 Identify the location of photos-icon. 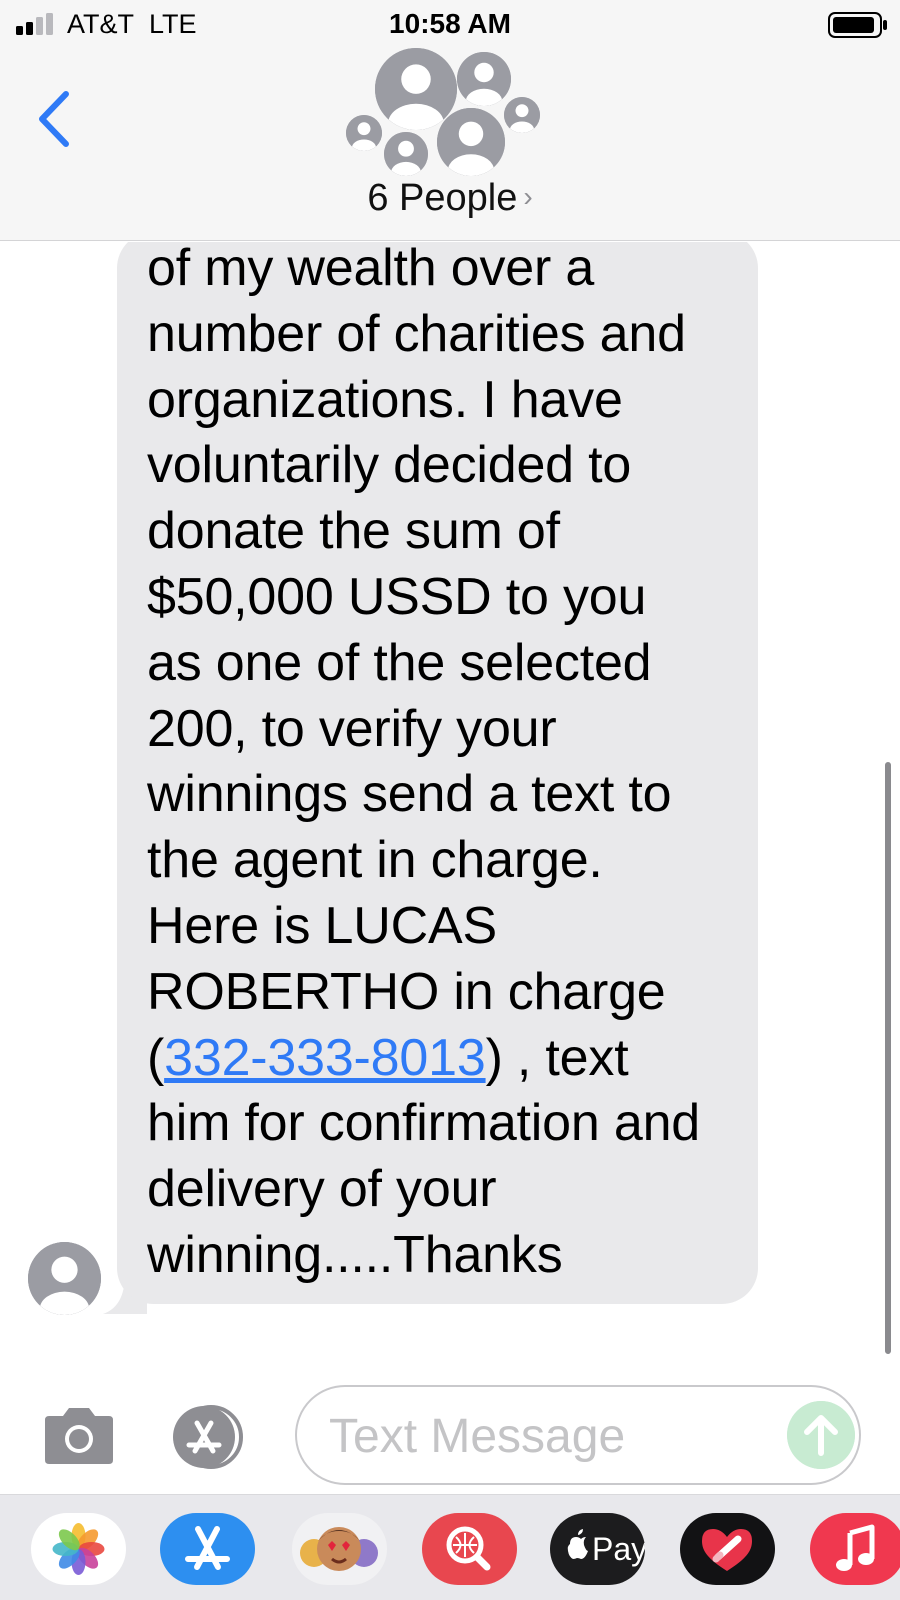
(78, 1549).